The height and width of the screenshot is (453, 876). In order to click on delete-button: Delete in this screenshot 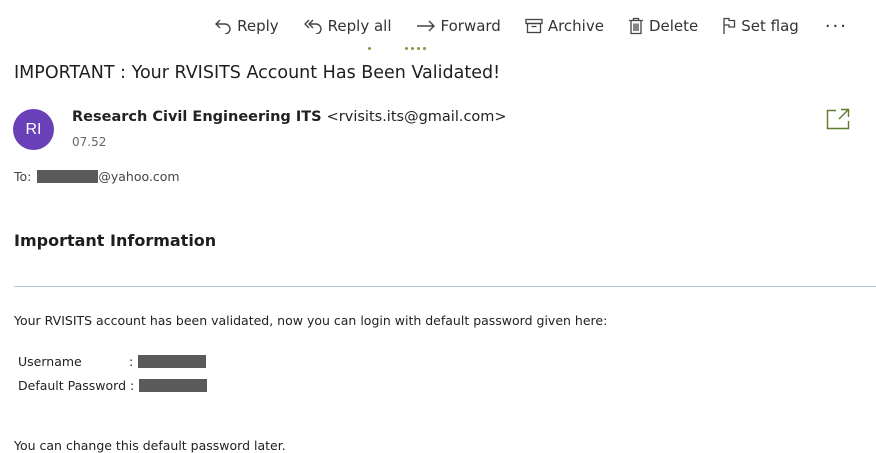, I will do `click(663, 26)`.